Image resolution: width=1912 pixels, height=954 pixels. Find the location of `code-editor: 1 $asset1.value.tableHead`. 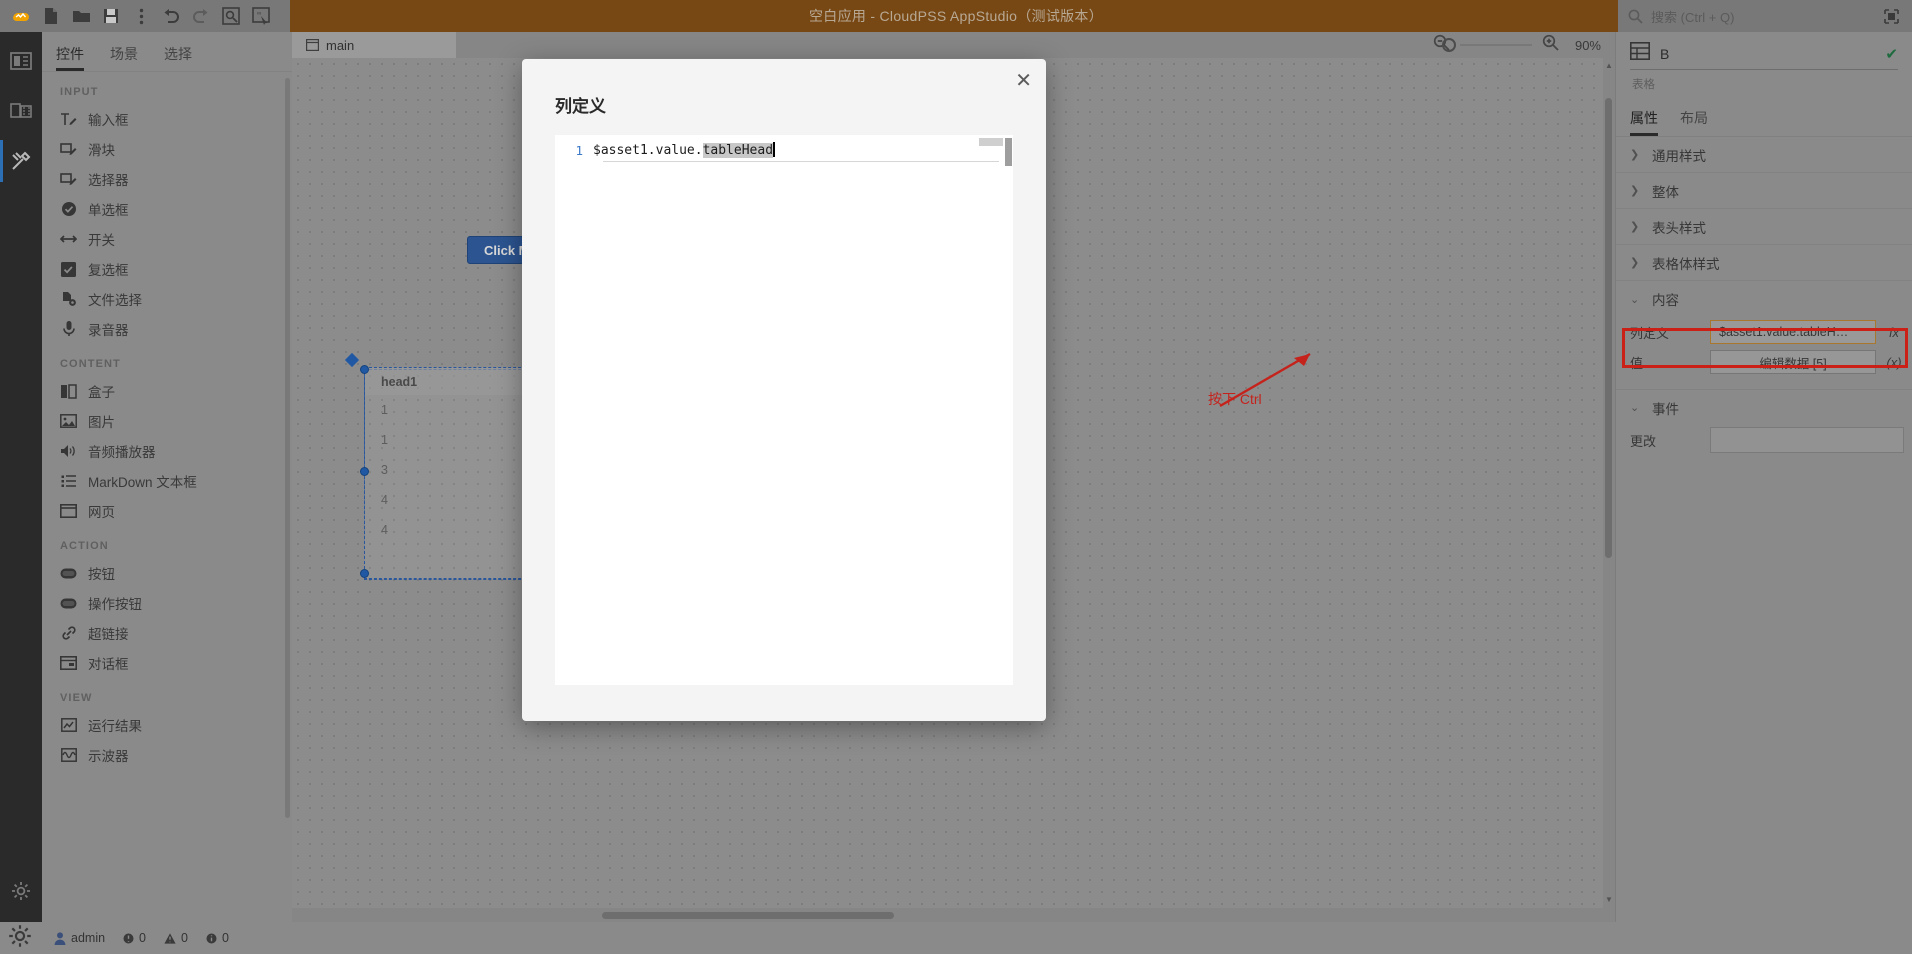

code-editor: 1 $asset1.value.tableHead is located at coordinates (784, 410).